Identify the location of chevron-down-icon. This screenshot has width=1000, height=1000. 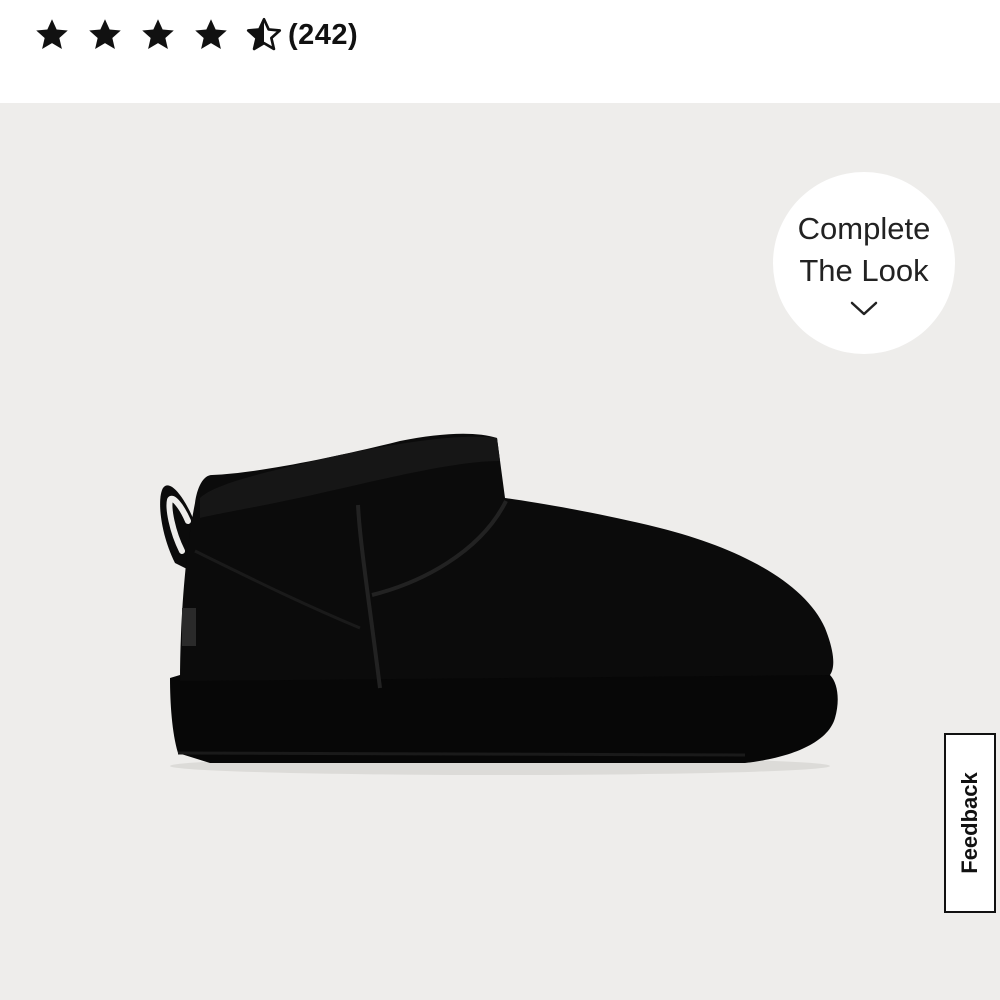
(864, 308).